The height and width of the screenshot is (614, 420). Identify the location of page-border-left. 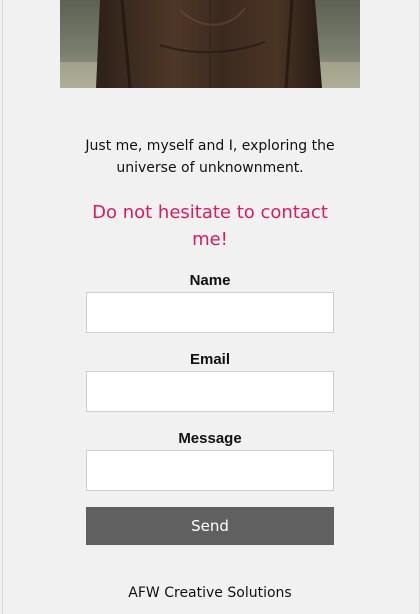
(2, 307).